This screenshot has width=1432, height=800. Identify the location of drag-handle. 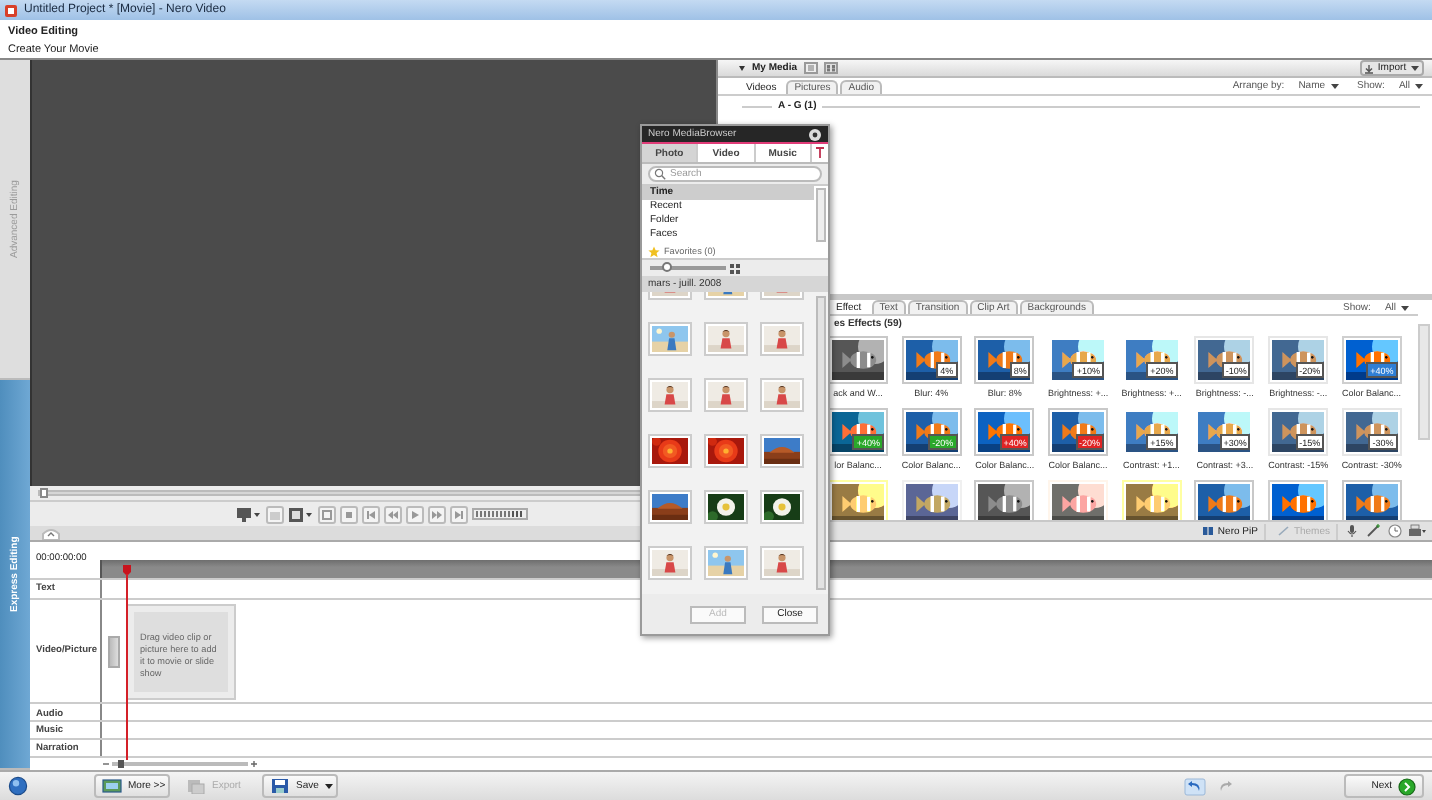
(114, 651).